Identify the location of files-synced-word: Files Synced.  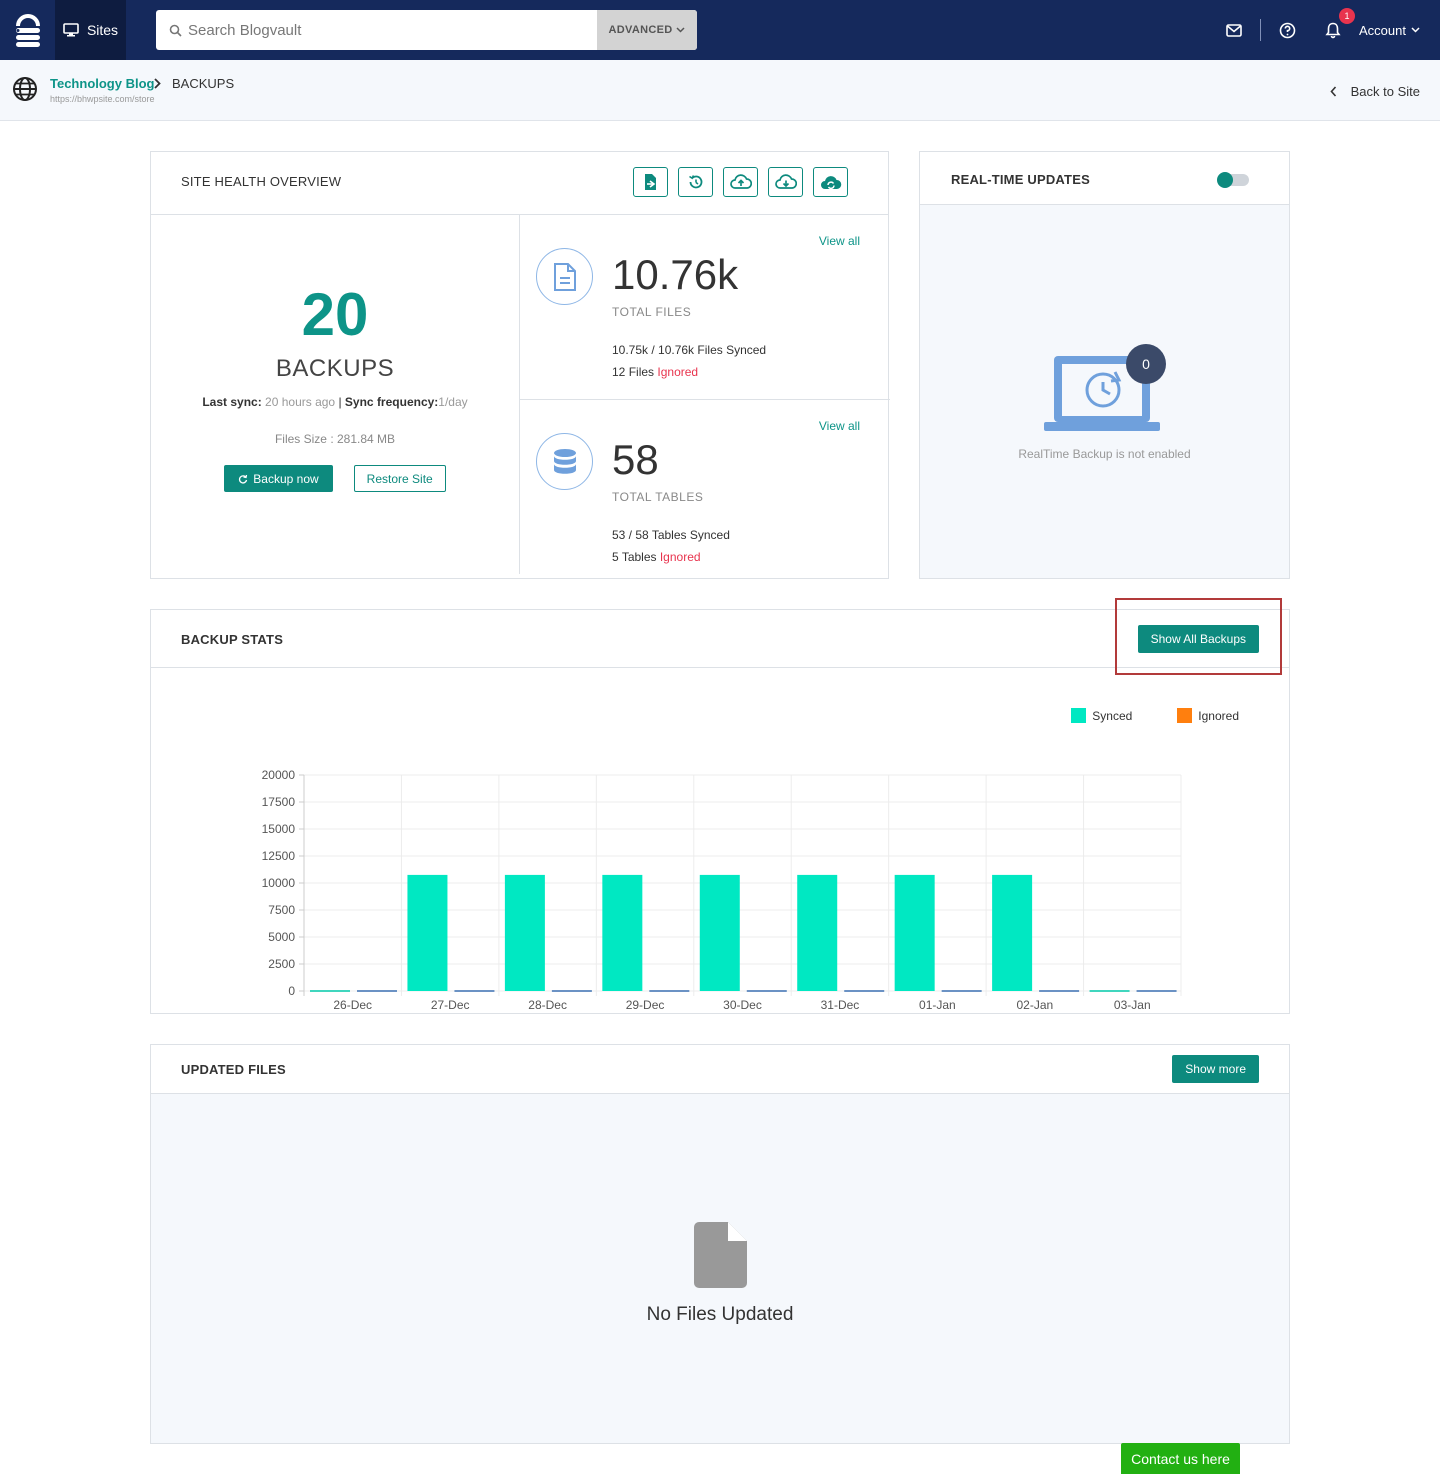
(732, 350).